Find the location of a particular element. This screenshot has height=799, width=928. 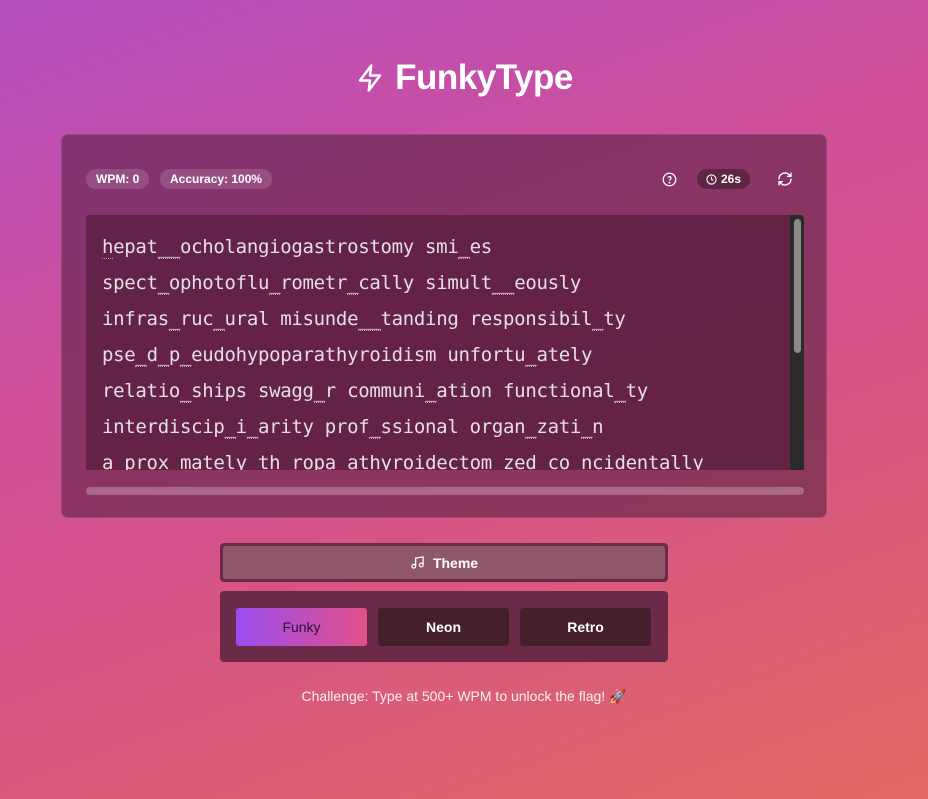

refresh-icon is located at coordinates (785, 179).